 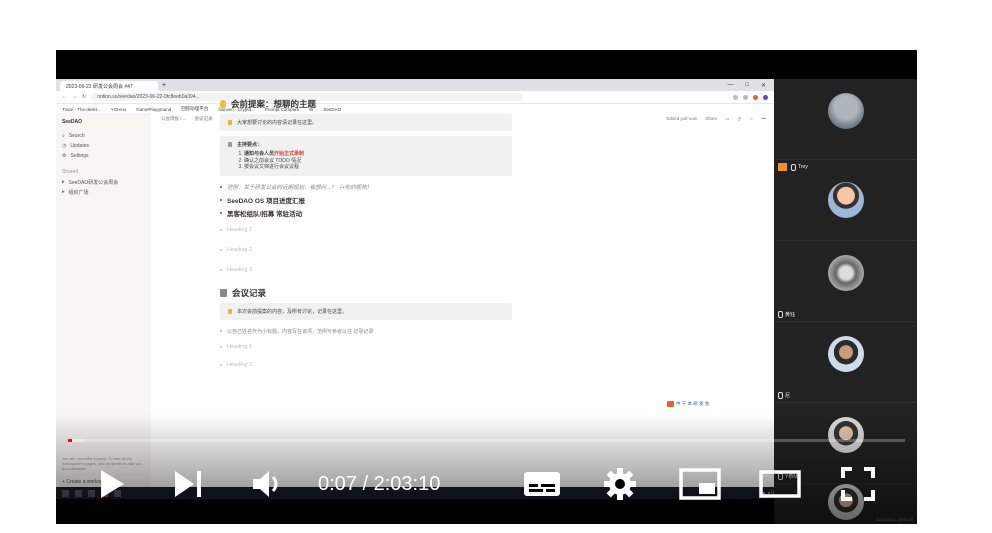 I want to click on edited-status: Edited just now, so click(x=681, y=118).